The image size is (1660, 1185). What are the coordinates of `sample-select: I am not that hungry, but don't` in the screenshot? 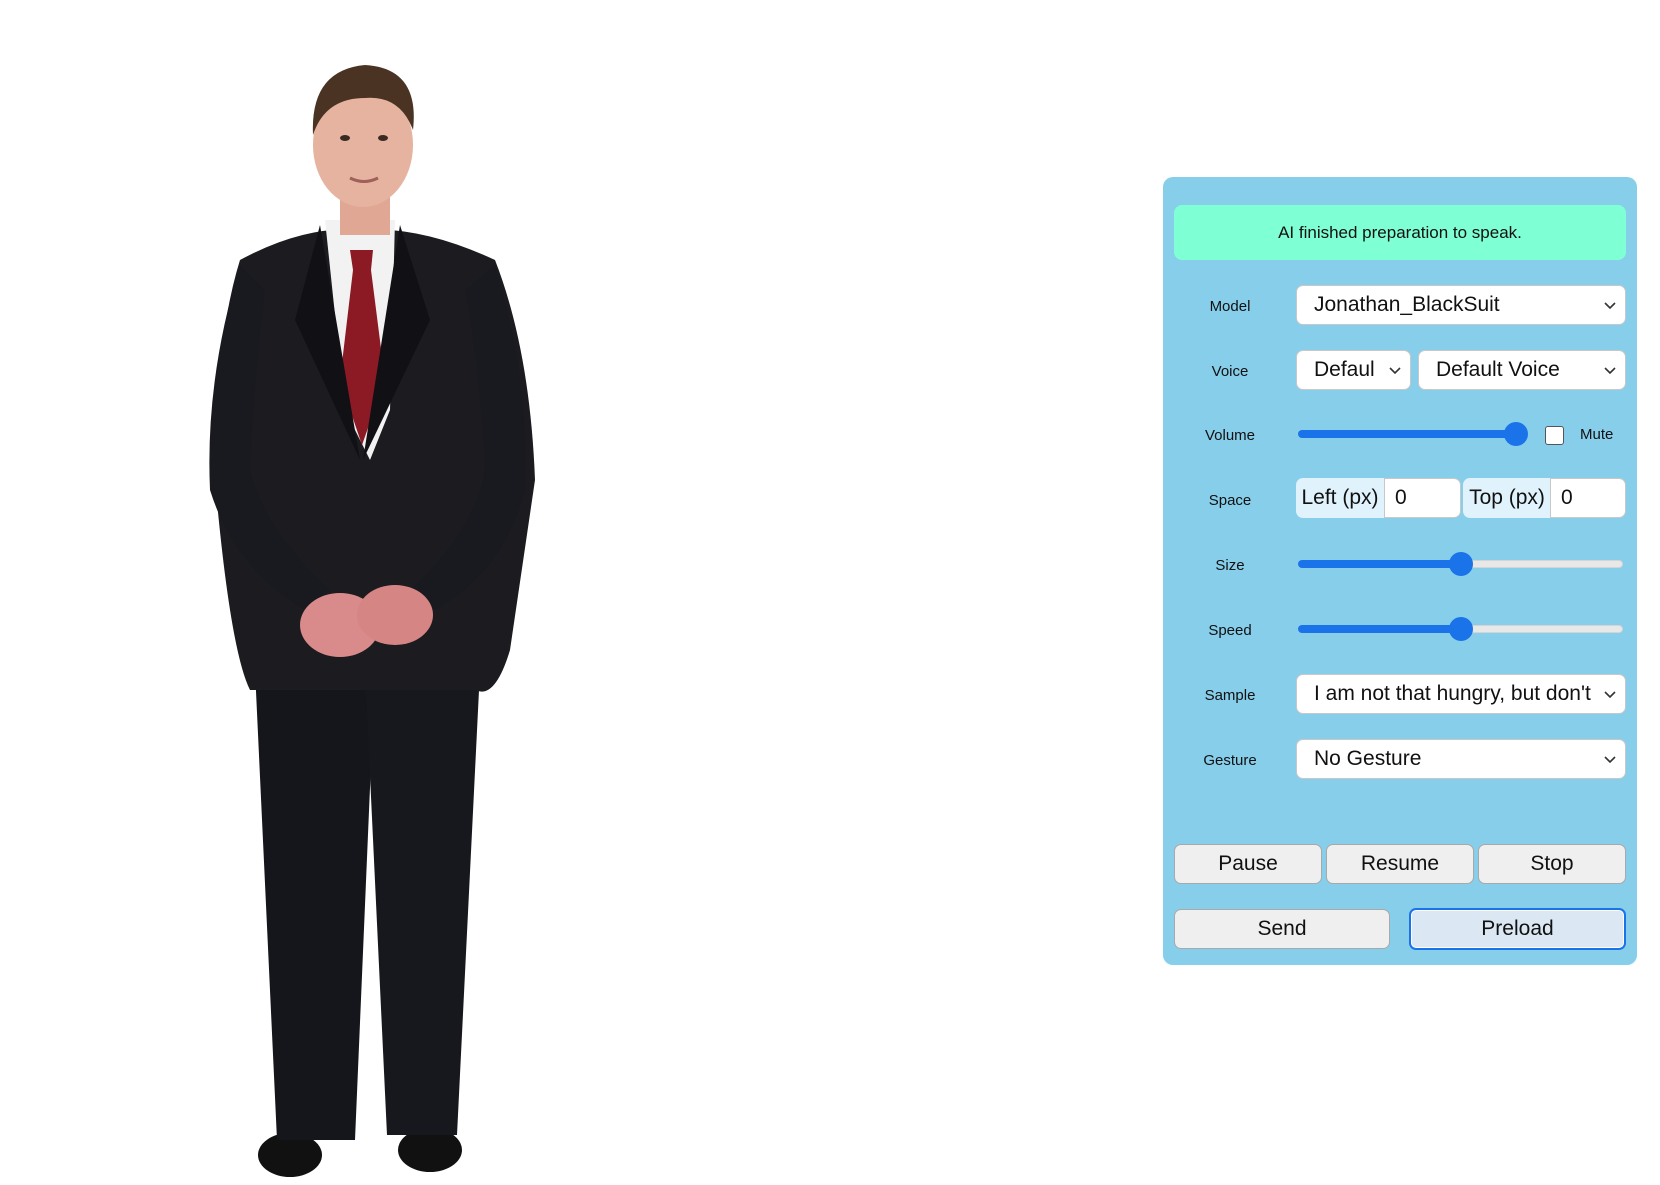 It's located at (1461, 694).